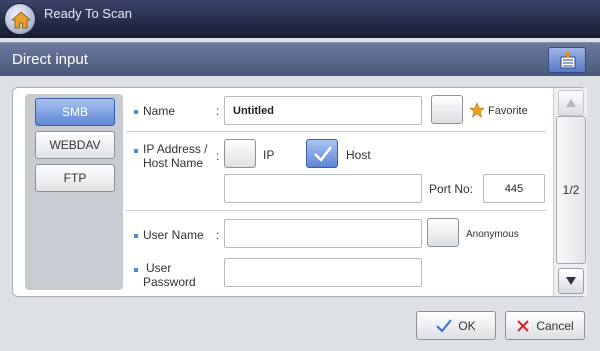 Image resolution: width=600 pixels, height=351 pixels. Describe the element at coordinates (456, 325) in the screenshot. I see `ok-button: OK` at that location.